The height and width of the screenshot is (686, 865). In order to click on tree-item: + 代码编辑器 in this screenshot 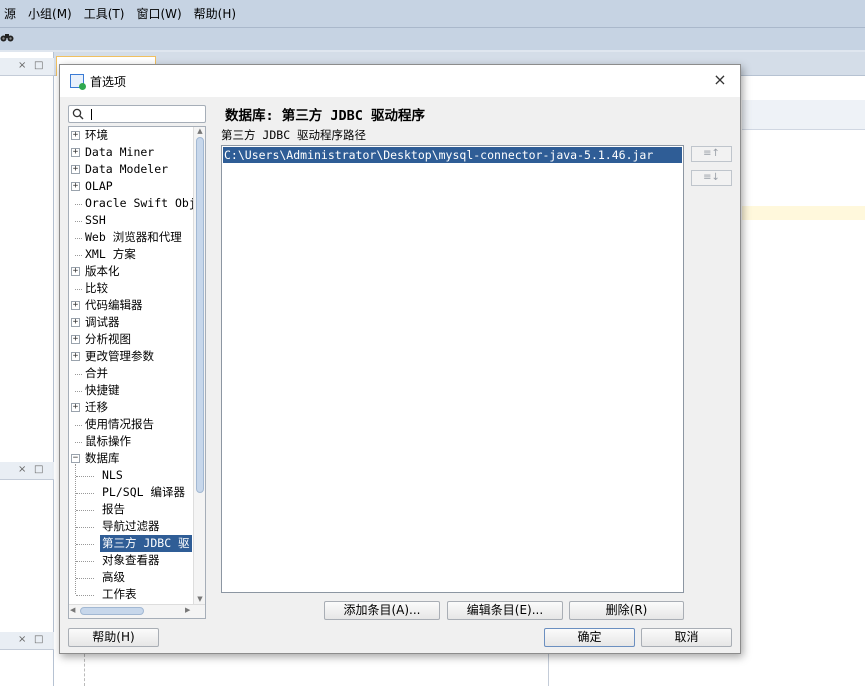, I will do `click(131, 305)`.